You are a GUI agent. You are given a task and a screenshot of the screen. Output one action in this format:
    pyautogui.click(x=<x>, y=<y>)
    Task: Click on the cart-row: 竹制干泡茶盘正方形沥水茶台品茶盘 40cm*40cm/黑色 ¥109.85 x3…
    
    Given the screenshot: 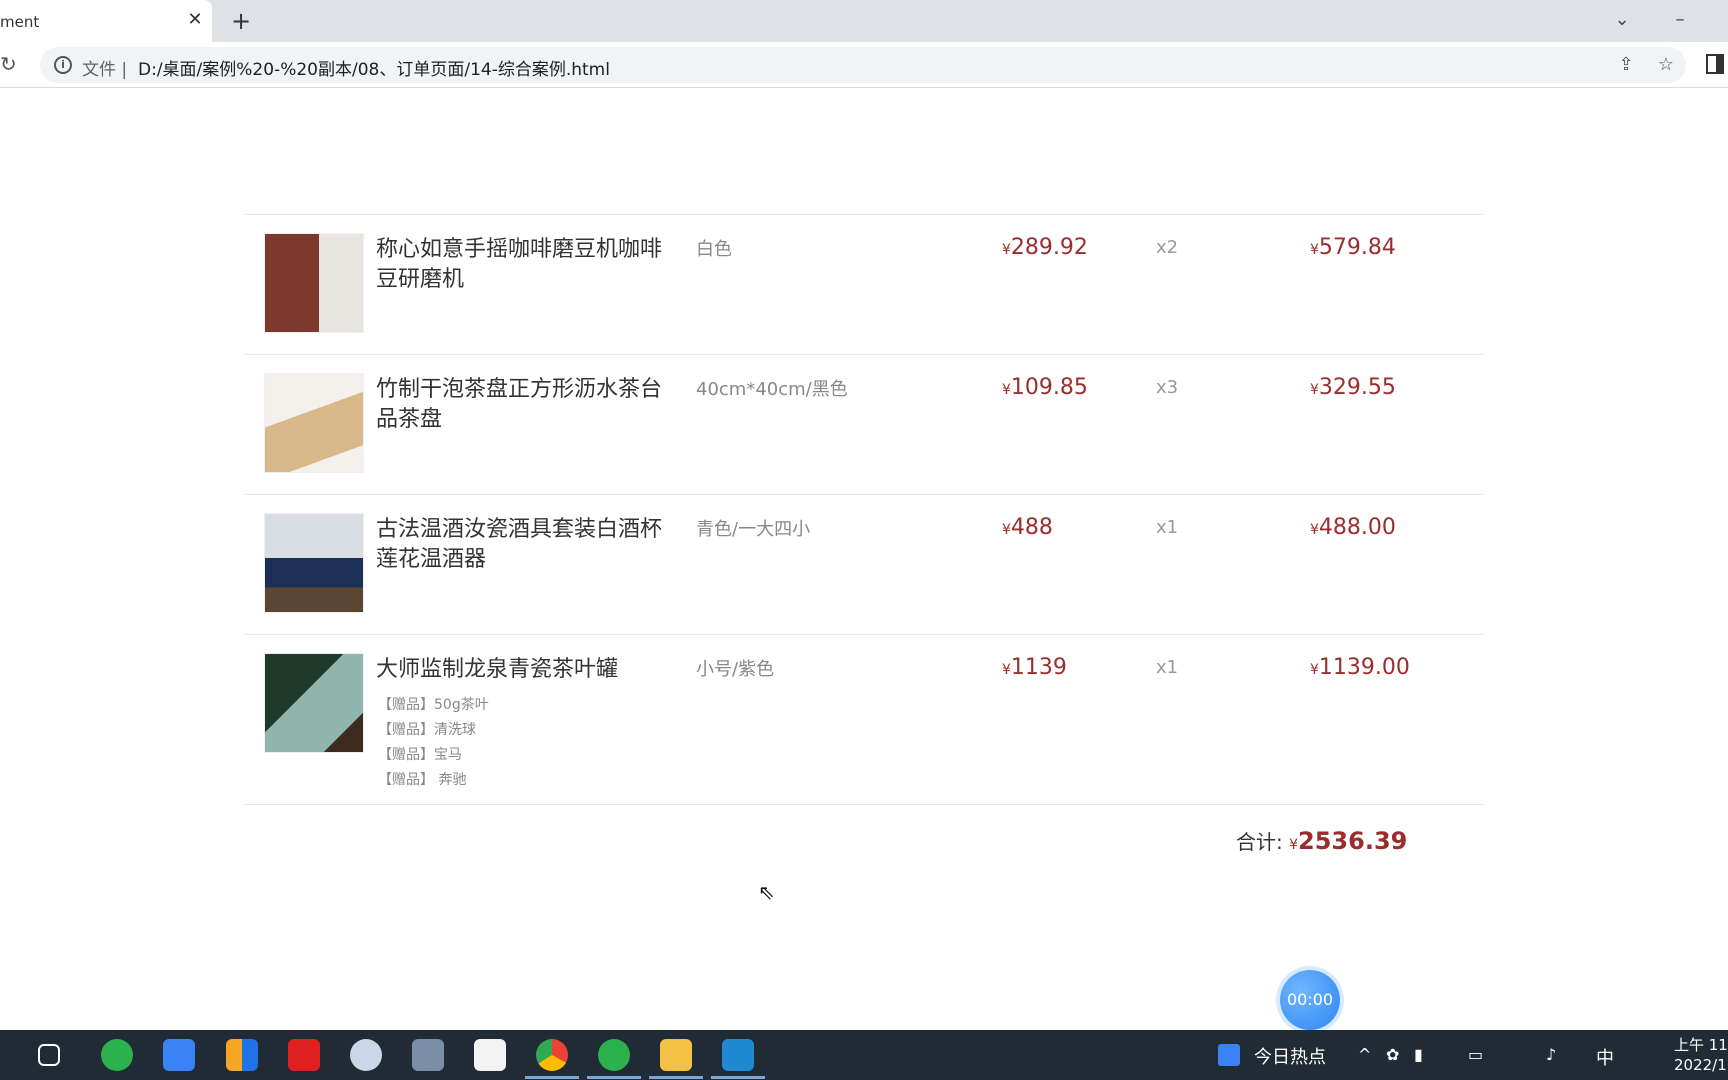 What is the action you would take?
    pyautogui.click(x=864, y=425)
    